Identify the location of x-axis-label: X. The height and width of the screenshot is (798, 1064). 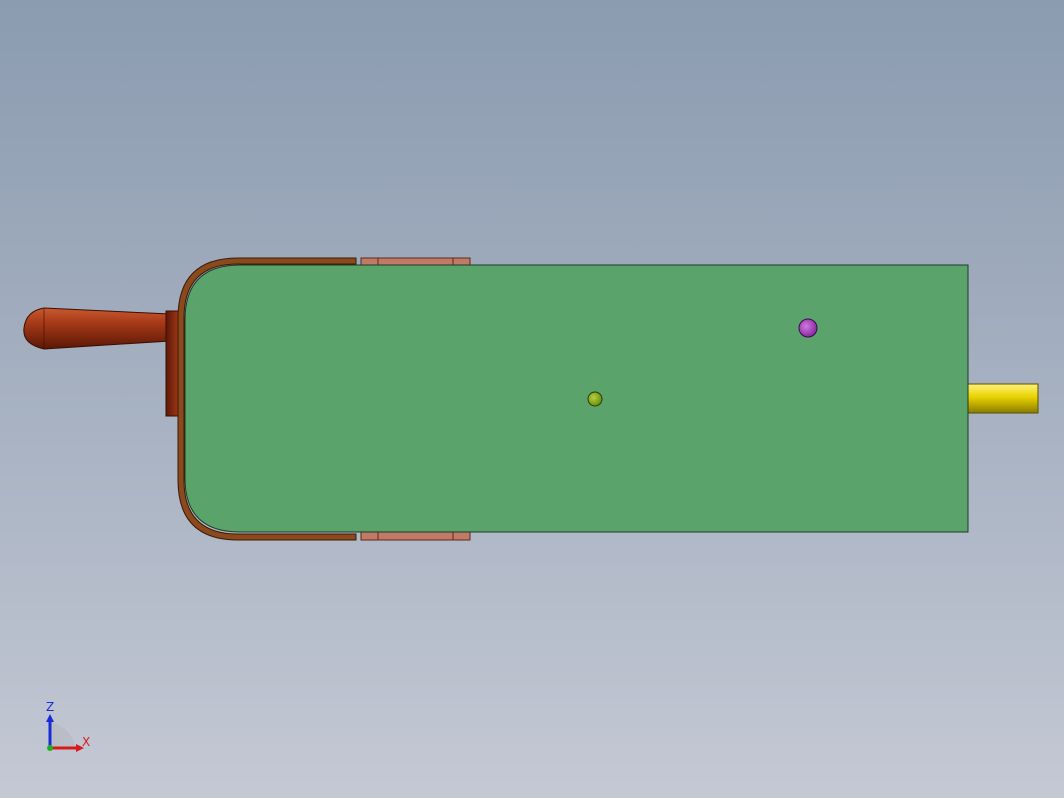
(86, 742).